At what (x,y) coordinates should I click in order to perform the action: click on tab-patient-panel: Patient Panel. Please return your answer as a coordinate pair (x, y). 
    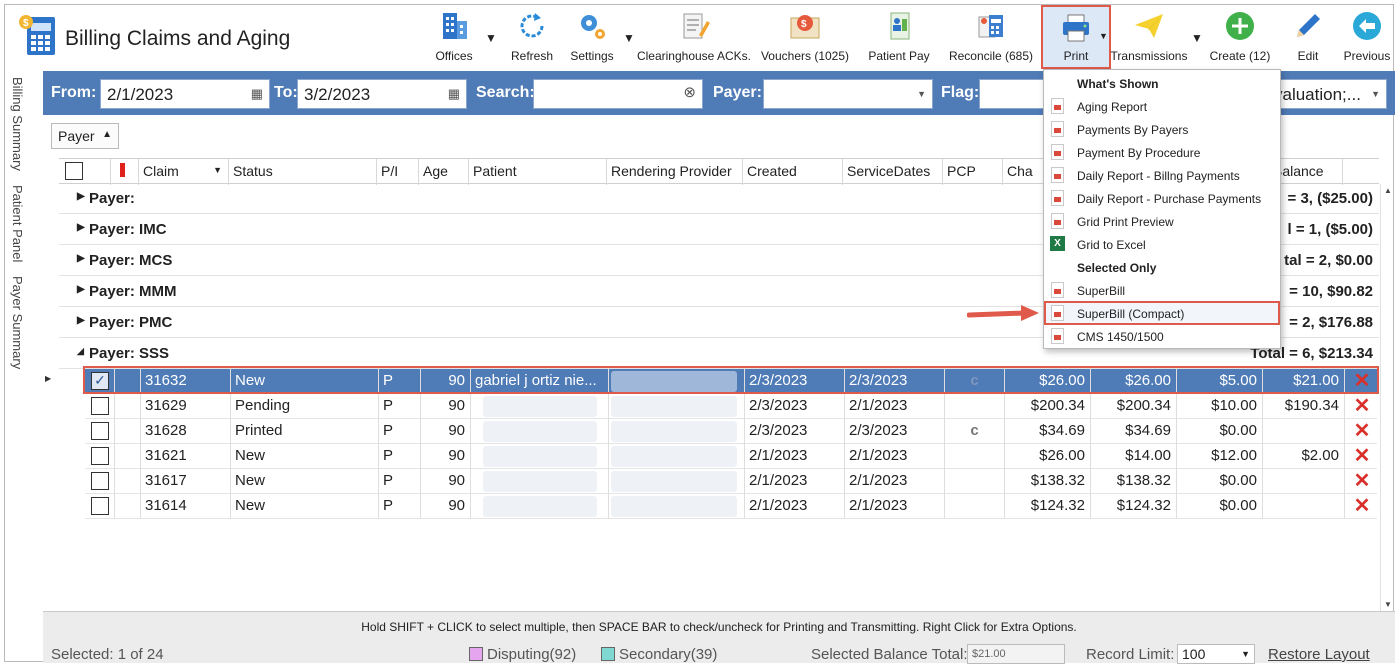
    Looking at the image, I should click on (17, 223).